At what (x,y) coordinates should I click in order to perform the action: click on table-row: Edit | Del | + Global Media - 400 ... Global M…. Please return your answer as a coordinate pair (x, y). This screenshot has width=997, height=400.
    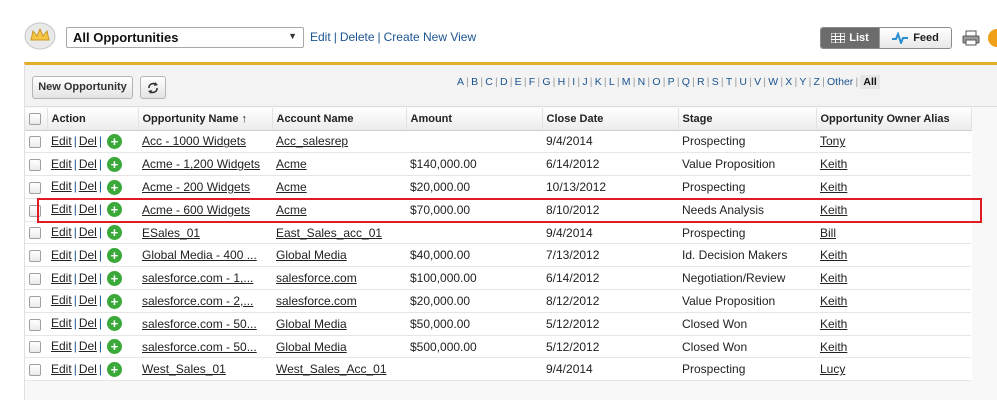
    Looking at the image, I should click on (498, 255).